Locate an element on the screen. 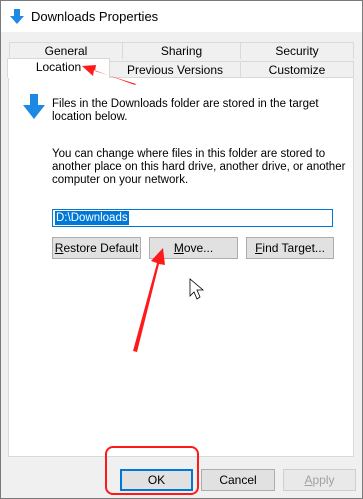  tab-security-label: Security is located at coordinates (297, 51).